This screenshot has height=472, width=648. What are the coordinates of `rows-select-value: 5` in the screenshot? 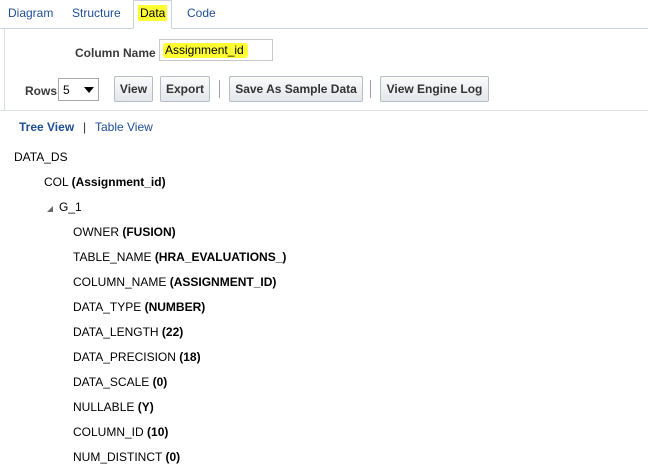 It's located at (66, 90).